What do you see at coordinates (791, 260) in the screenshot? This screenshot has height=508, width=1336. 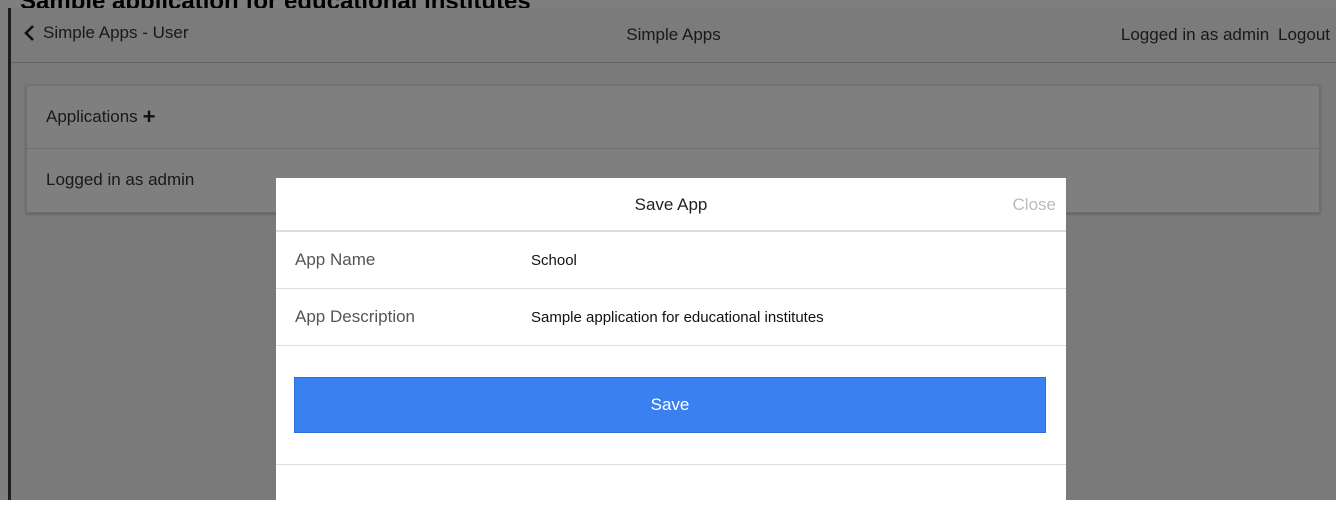 I see `app-name-input` at bounding box center [791, 260].